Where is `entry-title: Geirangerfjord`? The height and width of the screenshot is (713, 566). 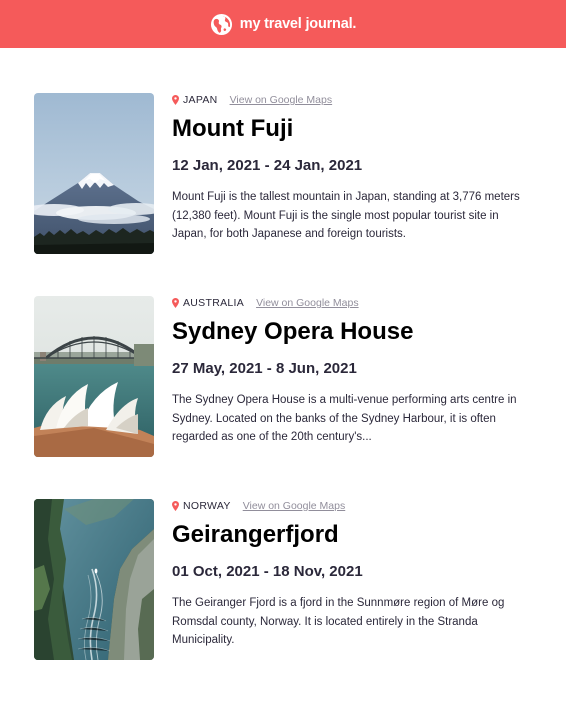
entry-title: Geirangerfjord is located at coordinates (255, 534).